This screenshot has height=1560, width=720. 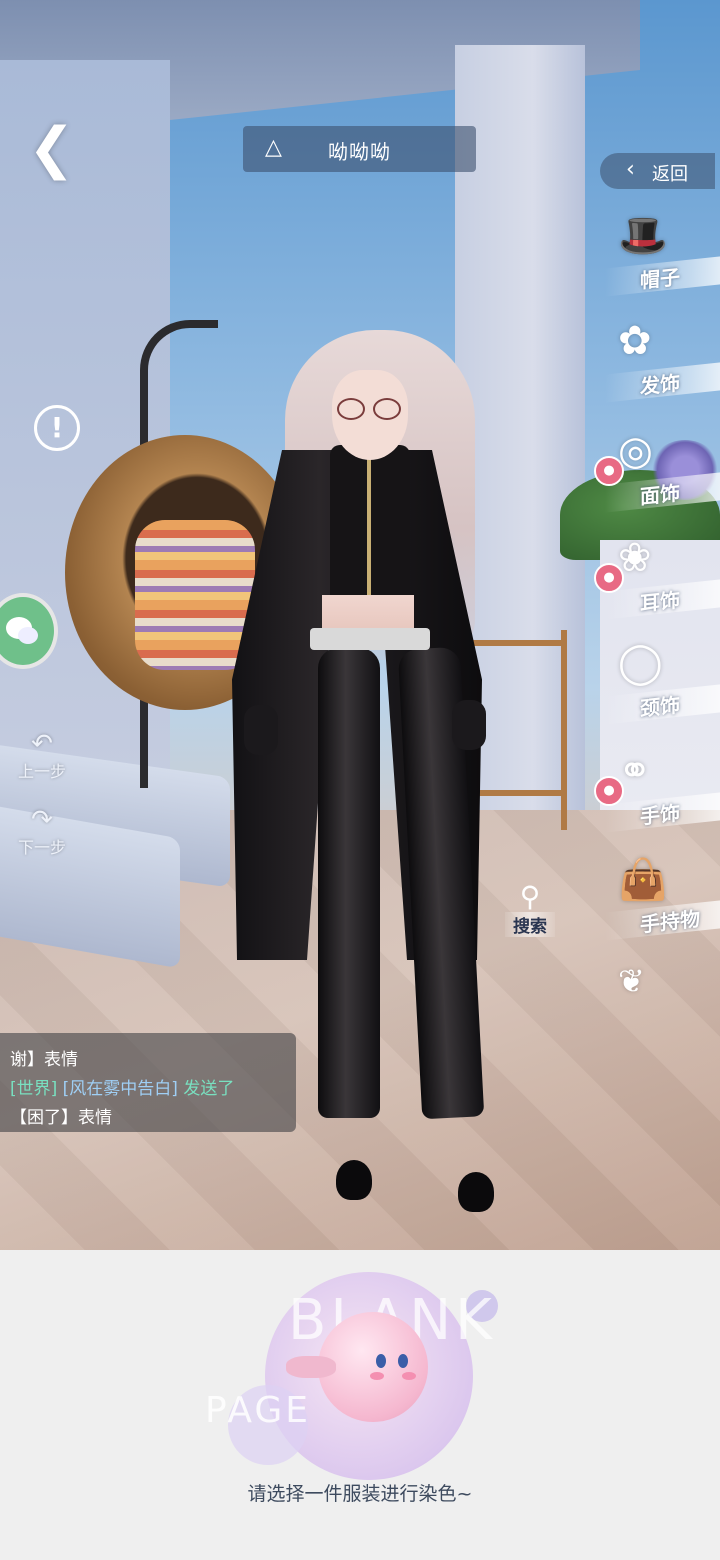 What do you see at coordinates (640, 663) in the screenshot?
I see `necklace-icon: ◯` at bounding box center [640, 663].